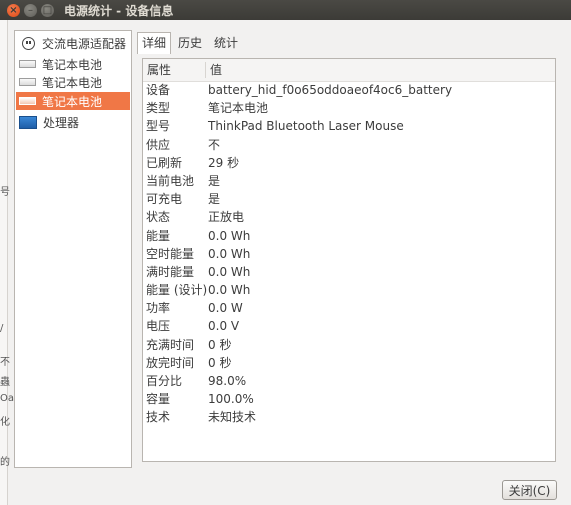 The image size is (571, 505). I want to click on table-row: 设备 battery_hid_f0o65oddoaeof4oc6_battery, so click(349, 90).